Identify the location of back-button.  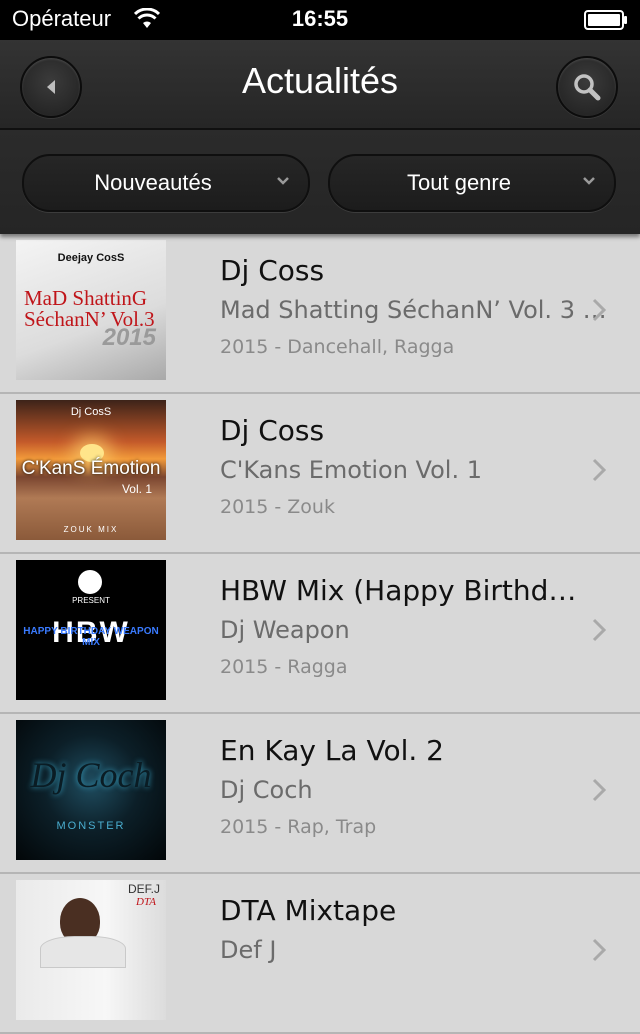
(51, 87).